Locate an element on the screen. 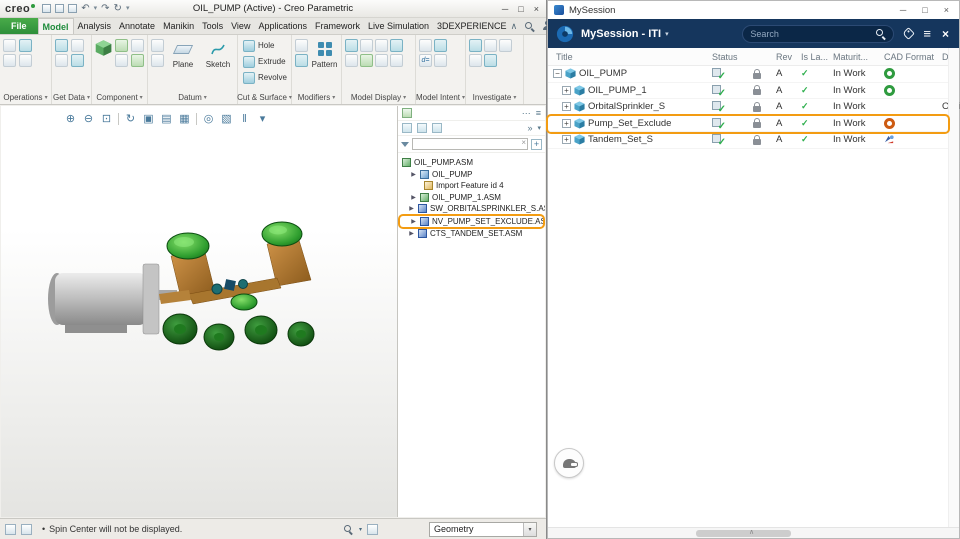 The image size is (960, 539). revolve-button: Revolve is located at coordinates (265, 77).